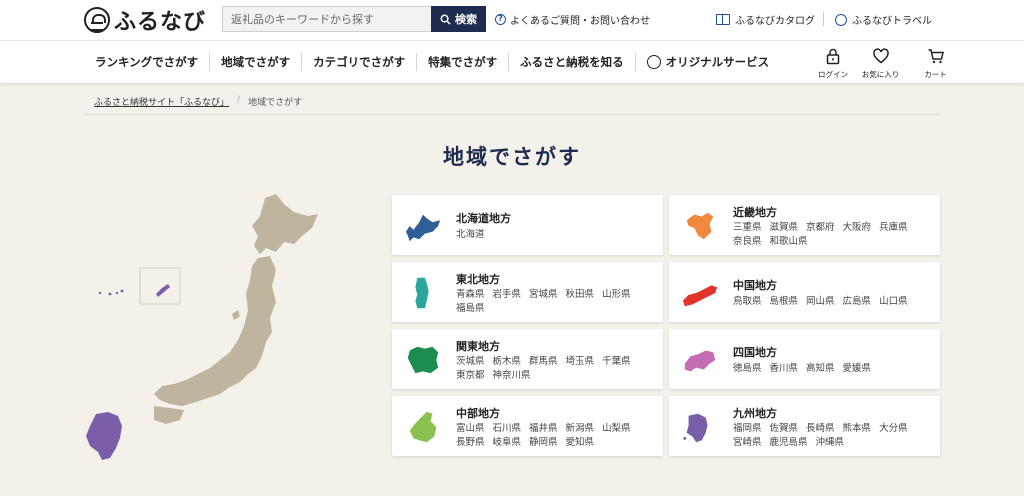 The height and width of the screenshot is (496, 1024). What do you see at coordinates (820, 368) in the screenshot?
I see `pref-link: 高知県` at bounding box center [820, 368].